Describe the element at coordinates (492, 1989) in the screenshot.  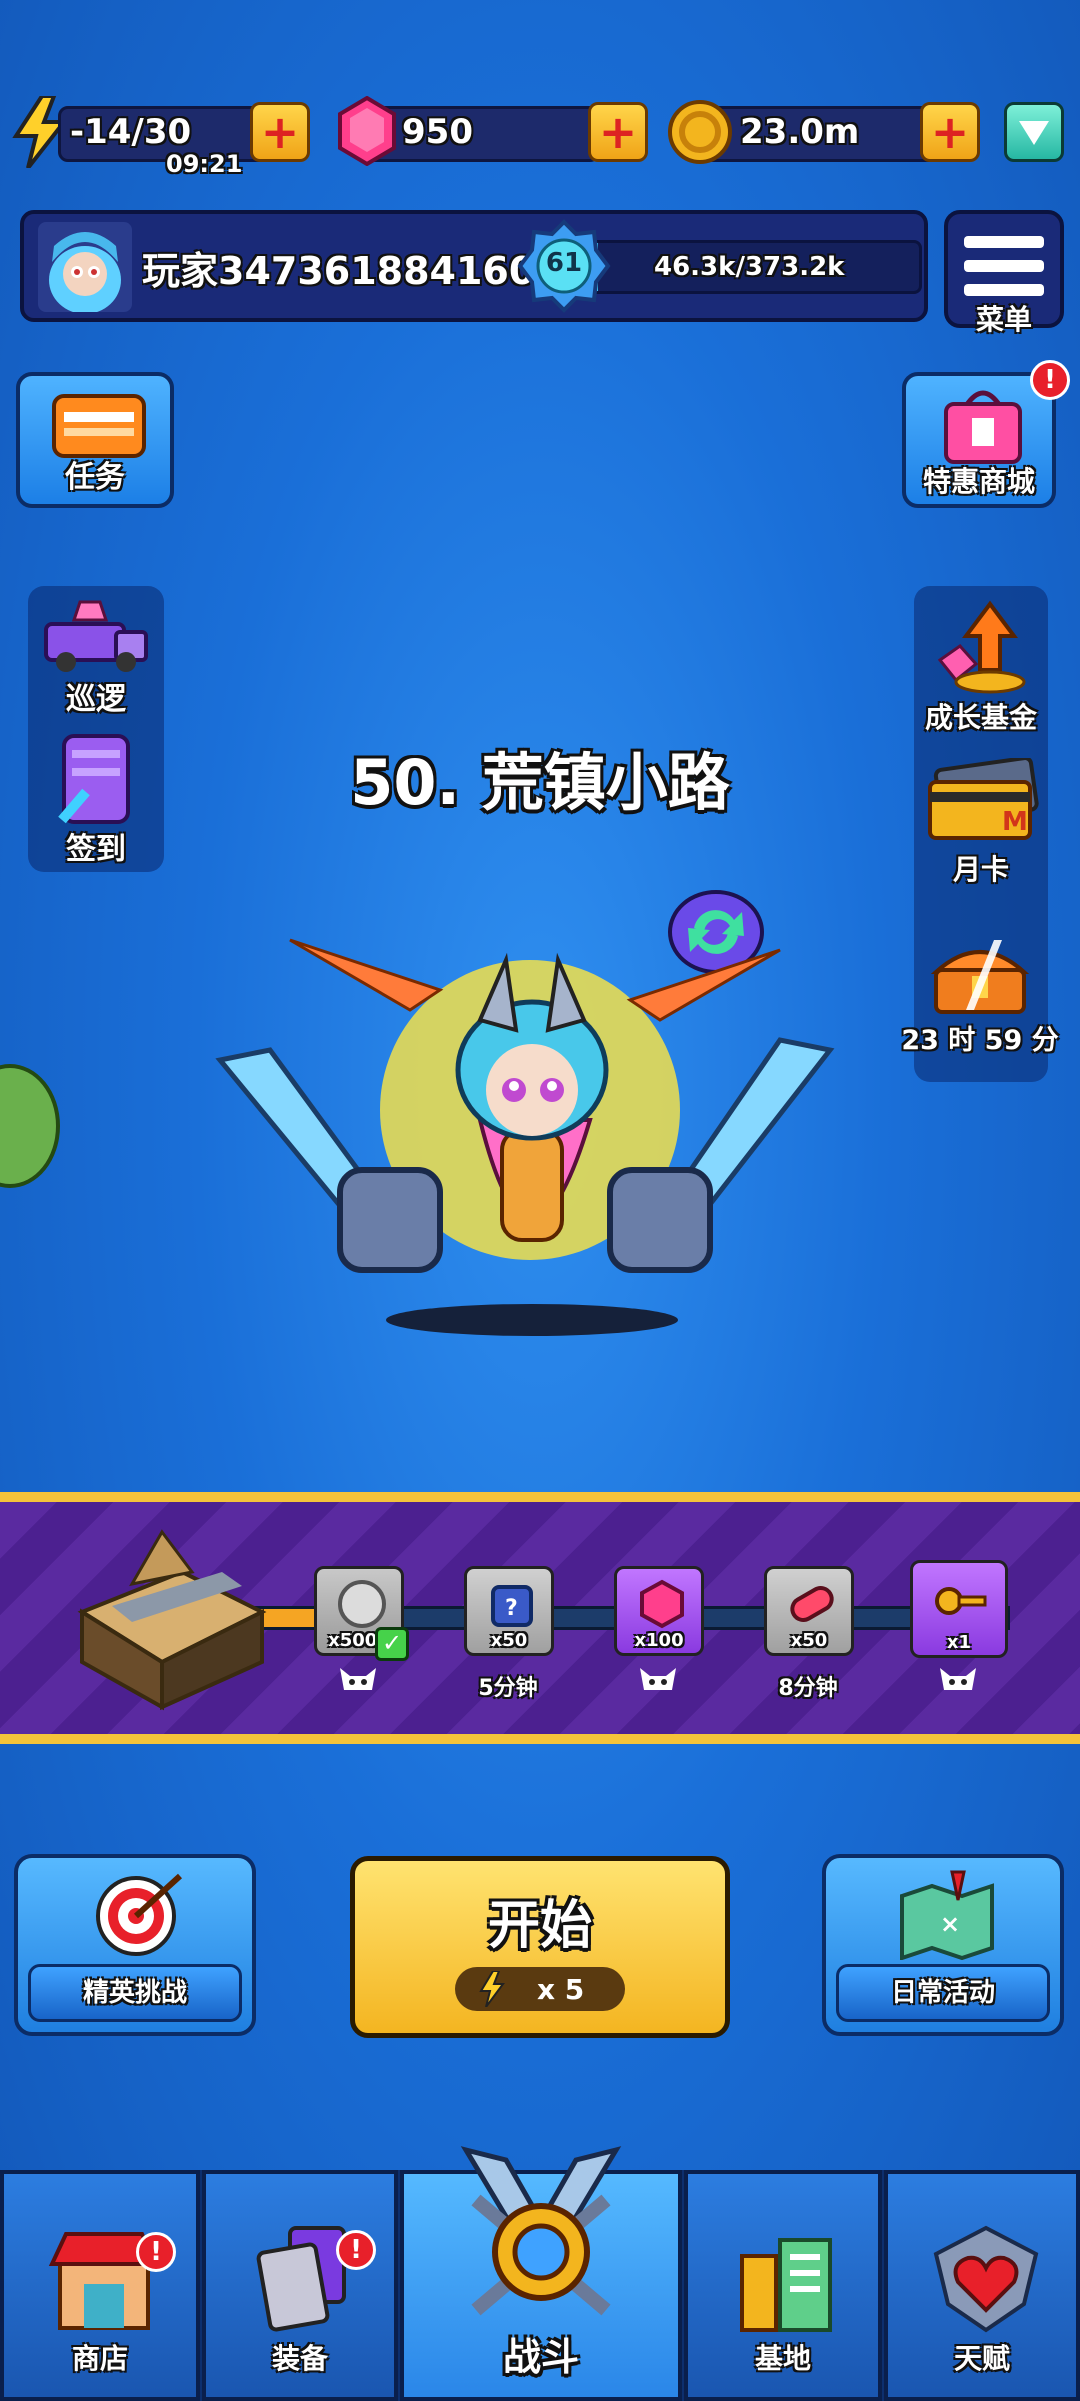
I see `energy-icon` at that location.